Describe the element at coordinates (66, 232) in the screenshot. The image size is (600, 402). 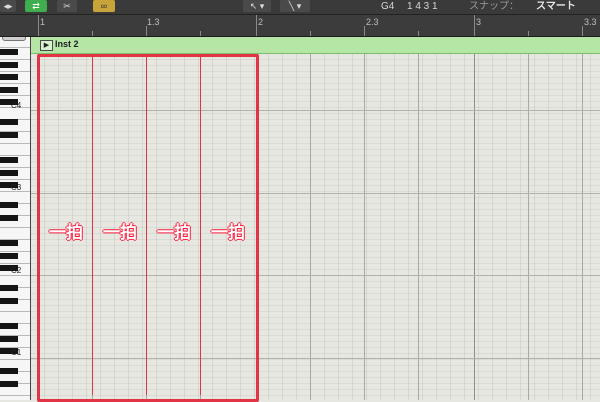
I see `beat-label-1: 一拍` at that location.